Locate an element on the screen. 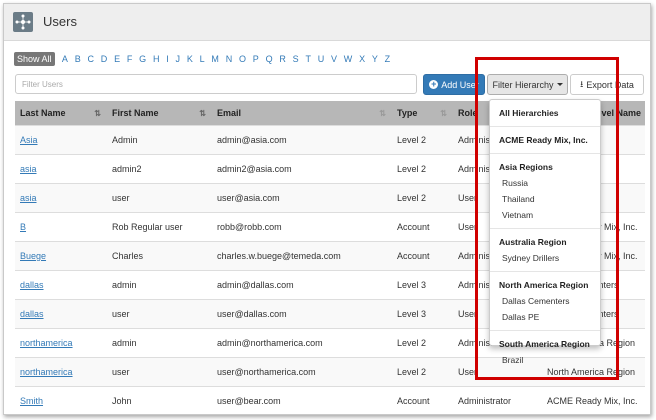 The width and height of the screenshot is (656, 420). plus-circle-icon: + is located at coordinates (434, 84).